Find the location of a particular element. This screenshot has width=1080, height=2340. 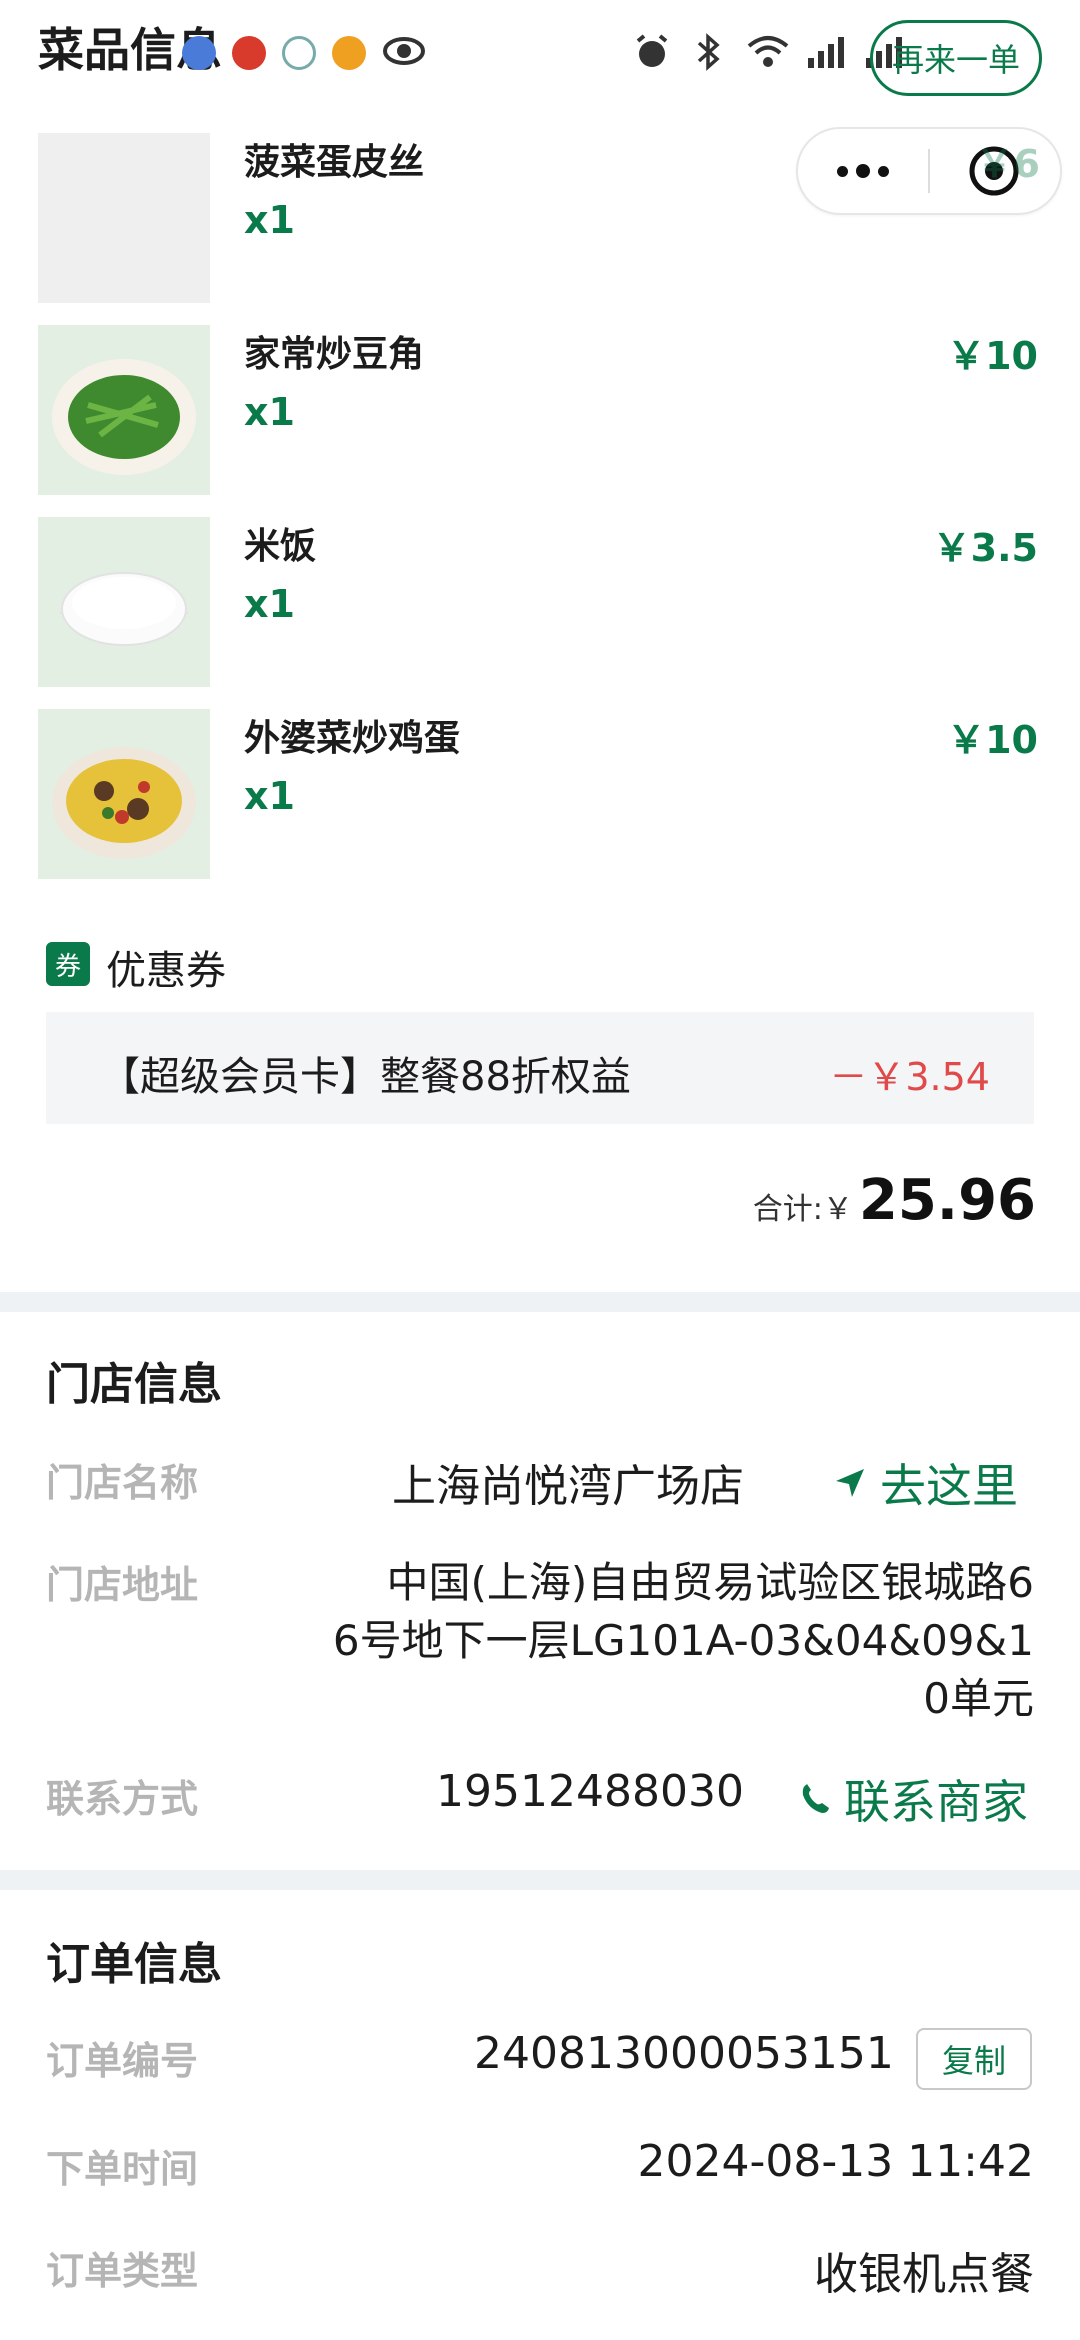

order-number-label: 订单编号 is located at coordinates (122, 2061).